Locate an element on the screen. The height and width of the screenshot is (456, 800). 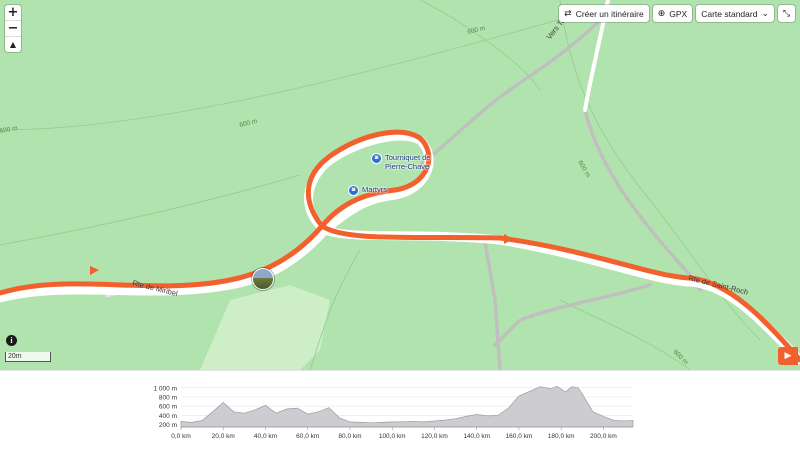
x-tick-label: 60,0 km is located at coordinates (307, 436).